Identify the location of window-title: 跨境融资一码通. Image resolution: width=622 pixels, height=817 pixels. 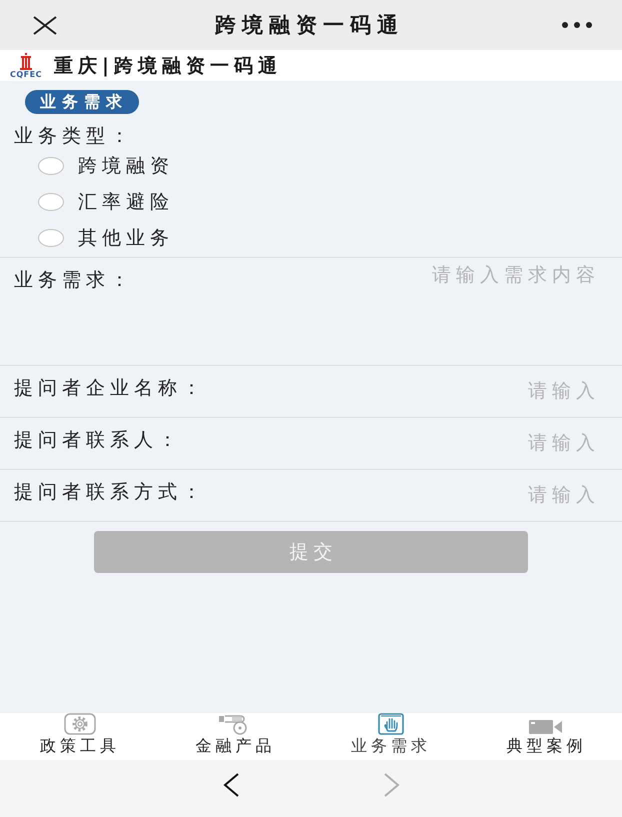
(309, 25).